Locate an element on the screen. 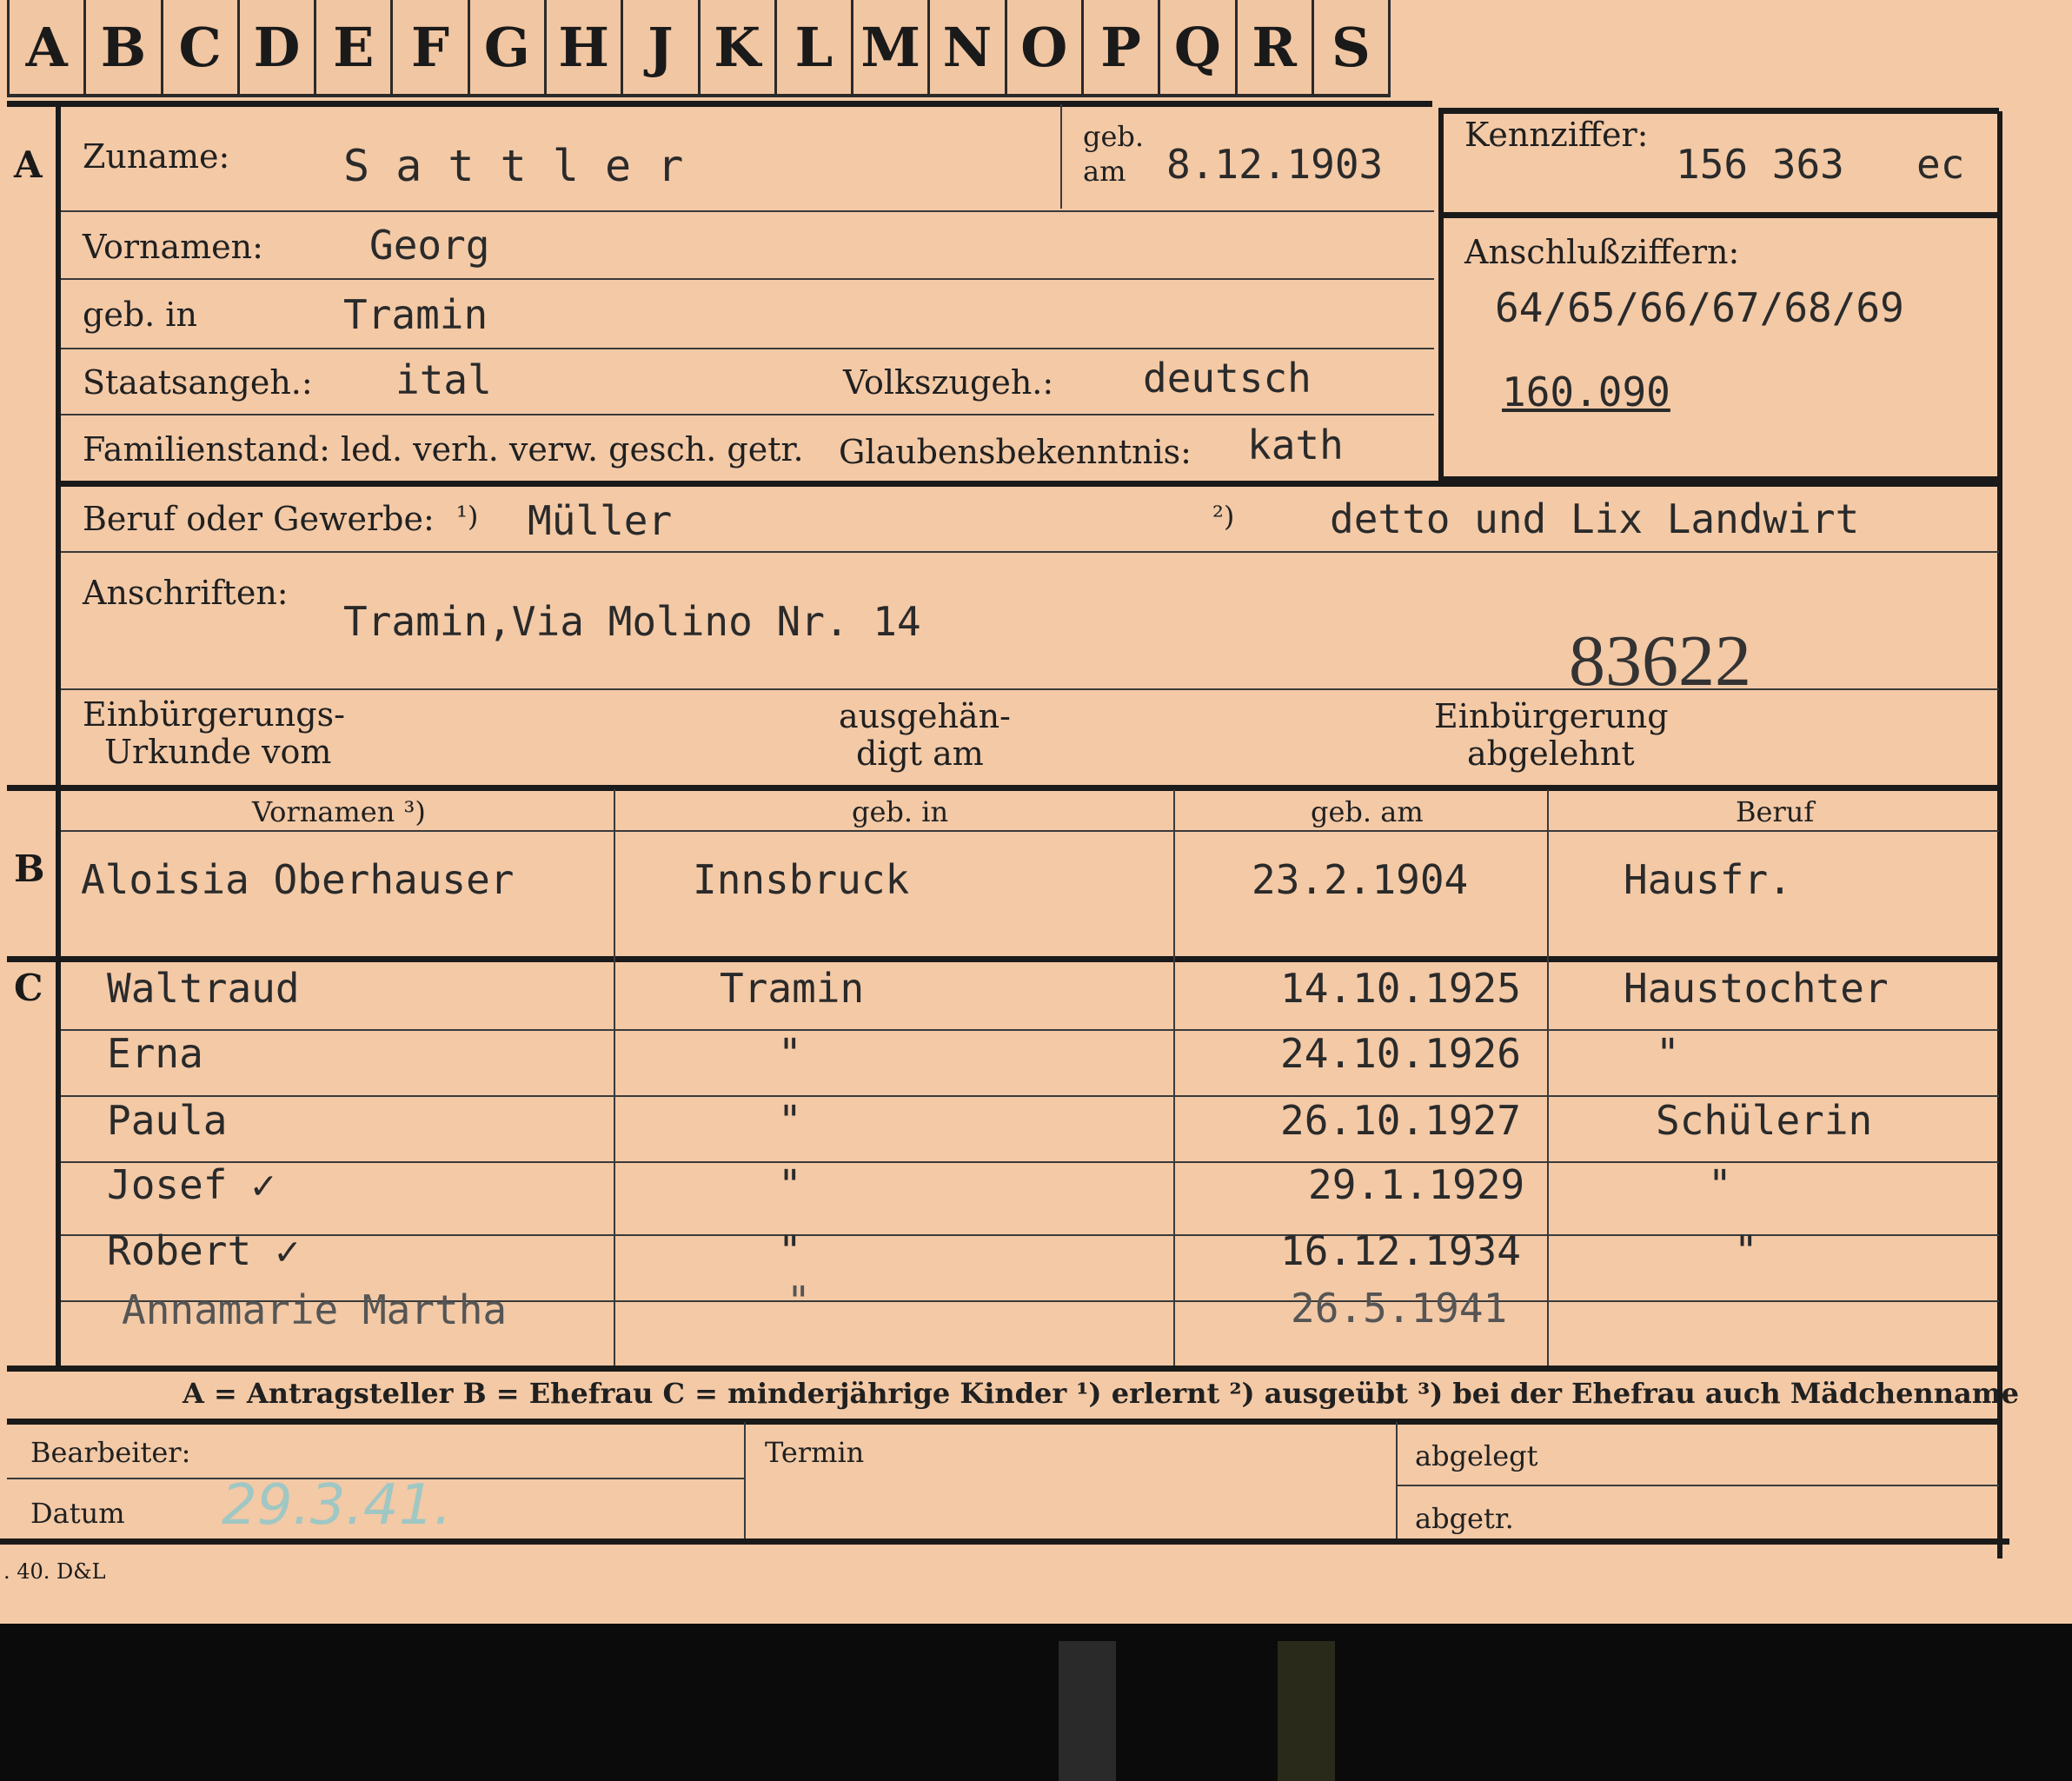  profession-learned-value: Müller is located at coordinates (600, 521).